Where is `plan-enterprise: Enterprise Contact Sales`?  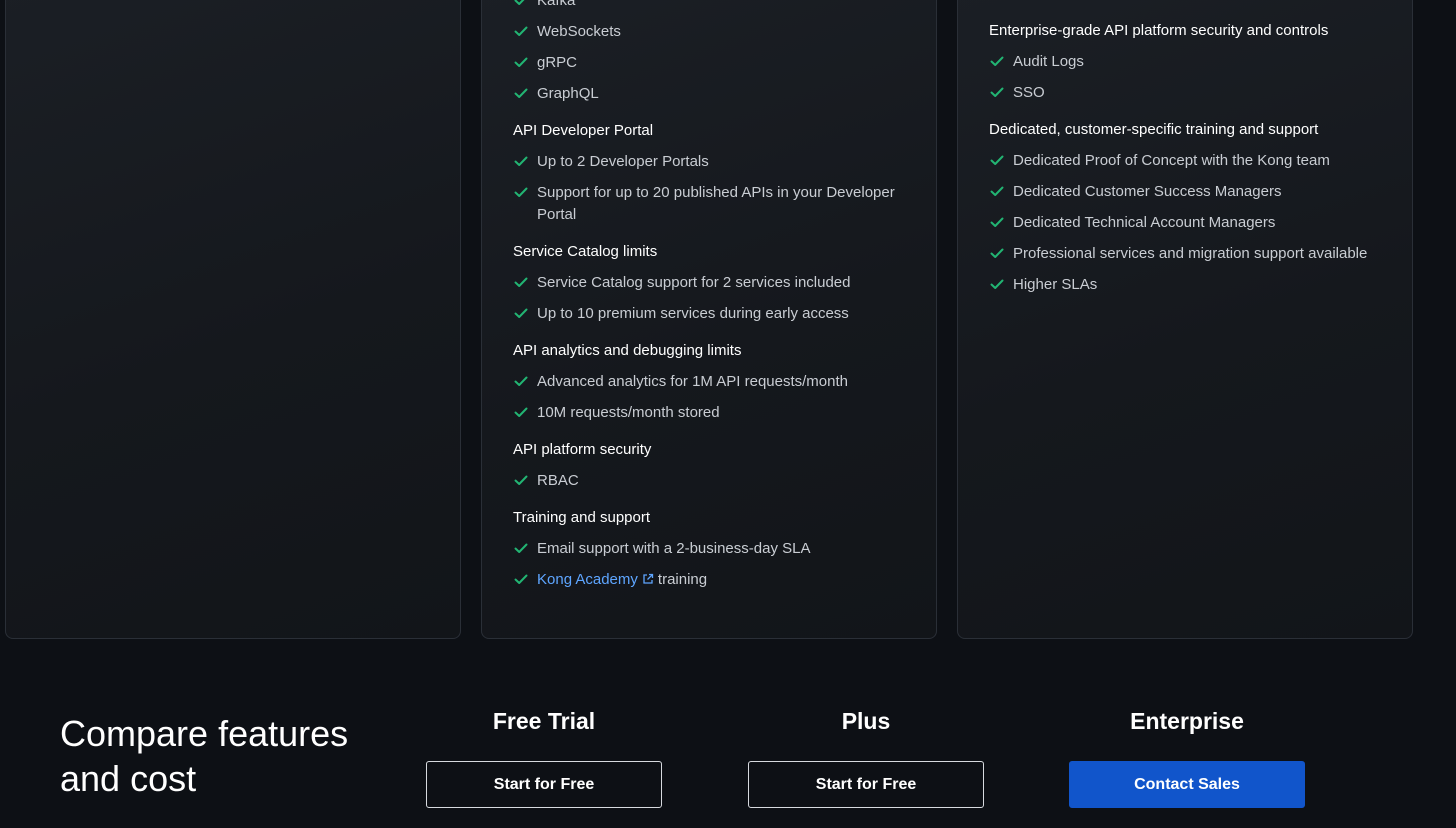 plan-enterprise: Enterprise Contact Sales is located at coordinates (1187, 756).